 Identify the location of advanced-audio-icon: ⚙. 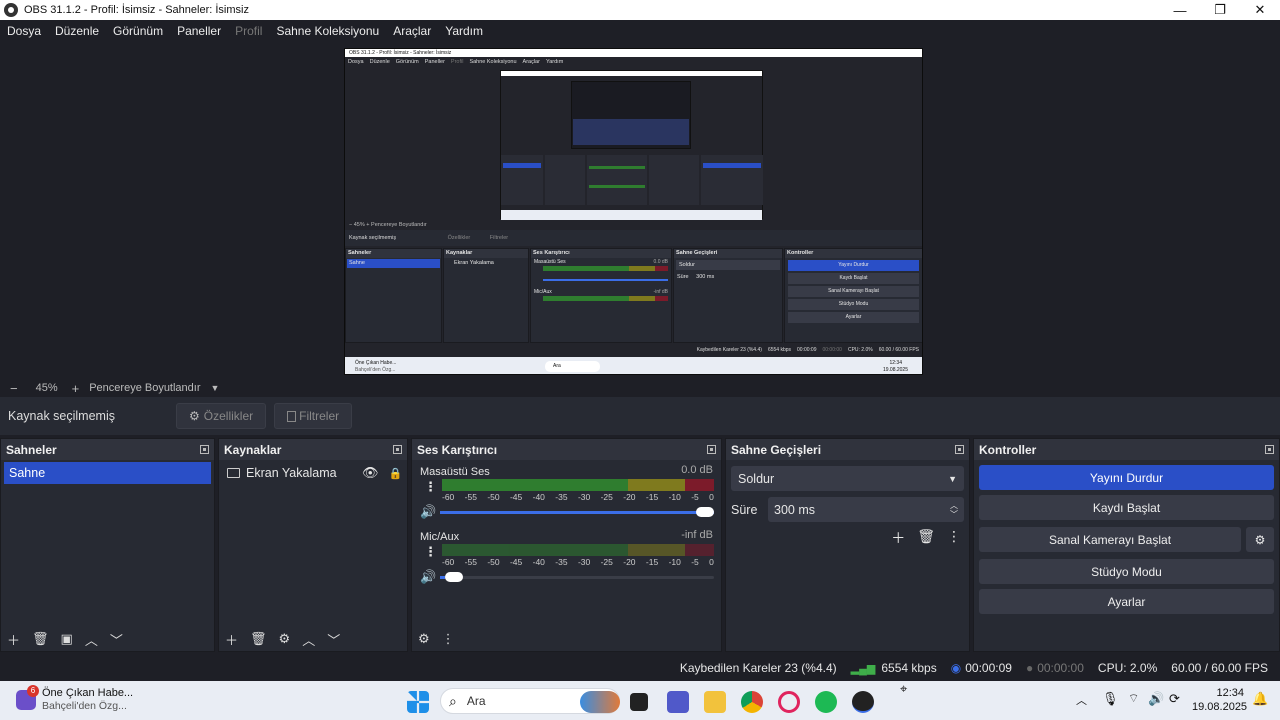
(424, 639).